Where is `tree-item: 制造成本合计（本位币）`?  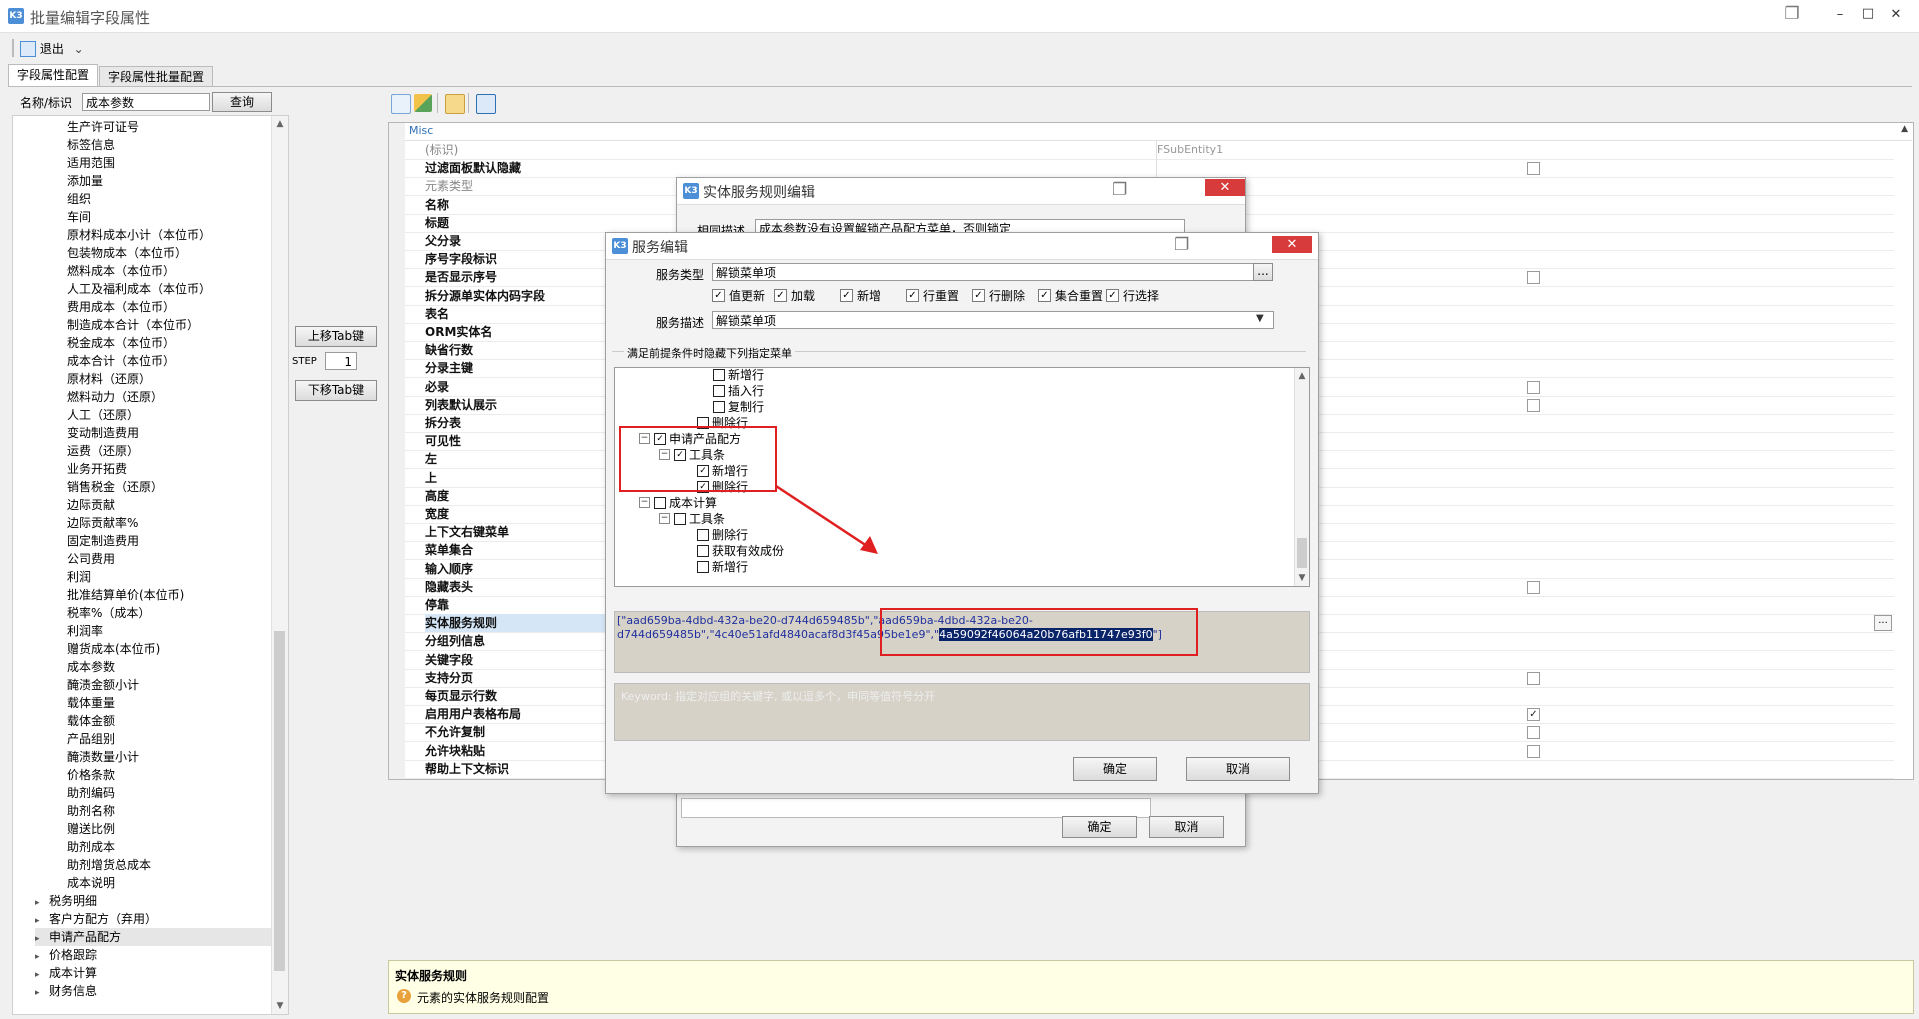 tree-item: 制造成本合计（本位币） is located at coordinates (133, 325).